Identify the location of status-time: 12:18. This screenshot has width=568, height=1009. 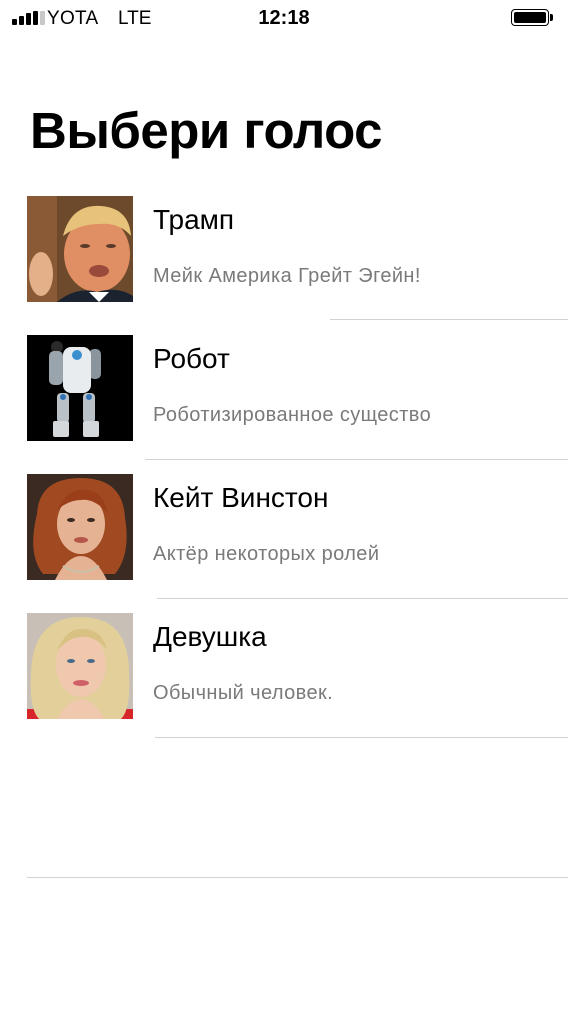
(284, 18).